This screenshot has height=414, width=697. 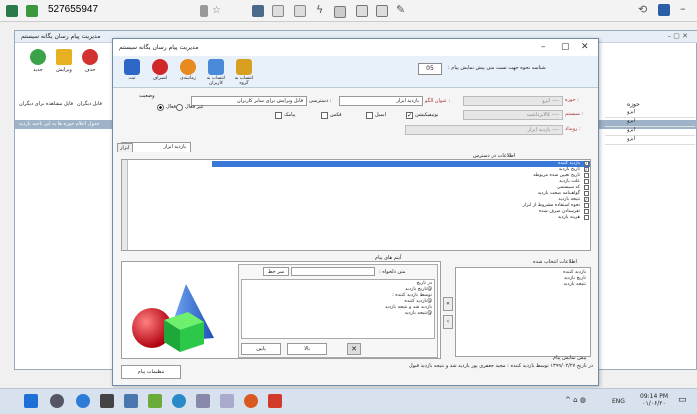 What do you see at coordinates (513, 115) in the screenshot?
I see `system-select: ---- کالابرداشت` at bounding box center [513, 115].